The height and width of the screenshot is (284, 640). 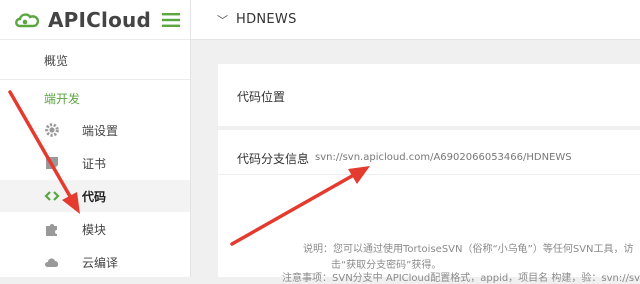 I want to click on apicloud-logo-icon, so click(x=27, y=19).